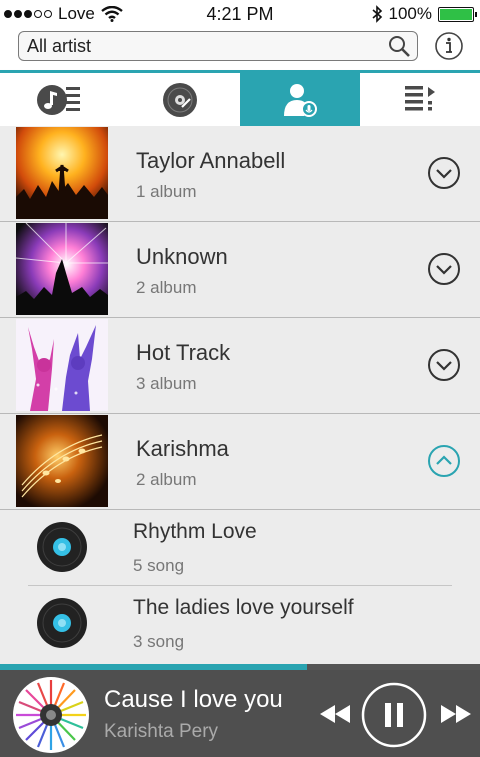 The height and width of the screenshot is (757, 480). I want to click on artist-name: Hot Track, so click(183, 352).